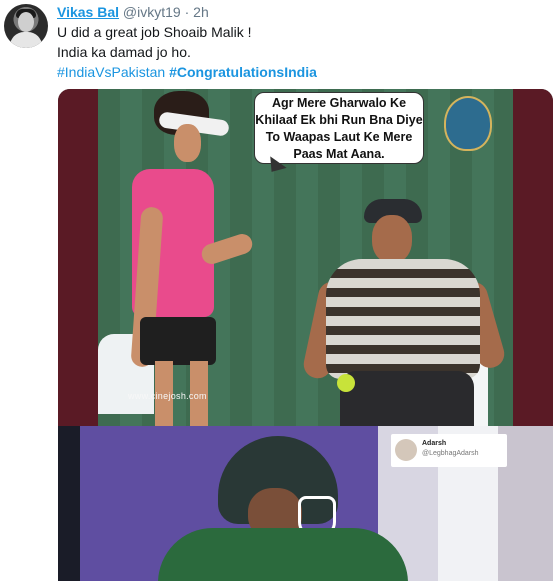 The image size is (555, 581). I want to click on avatar, so click(26, 26).